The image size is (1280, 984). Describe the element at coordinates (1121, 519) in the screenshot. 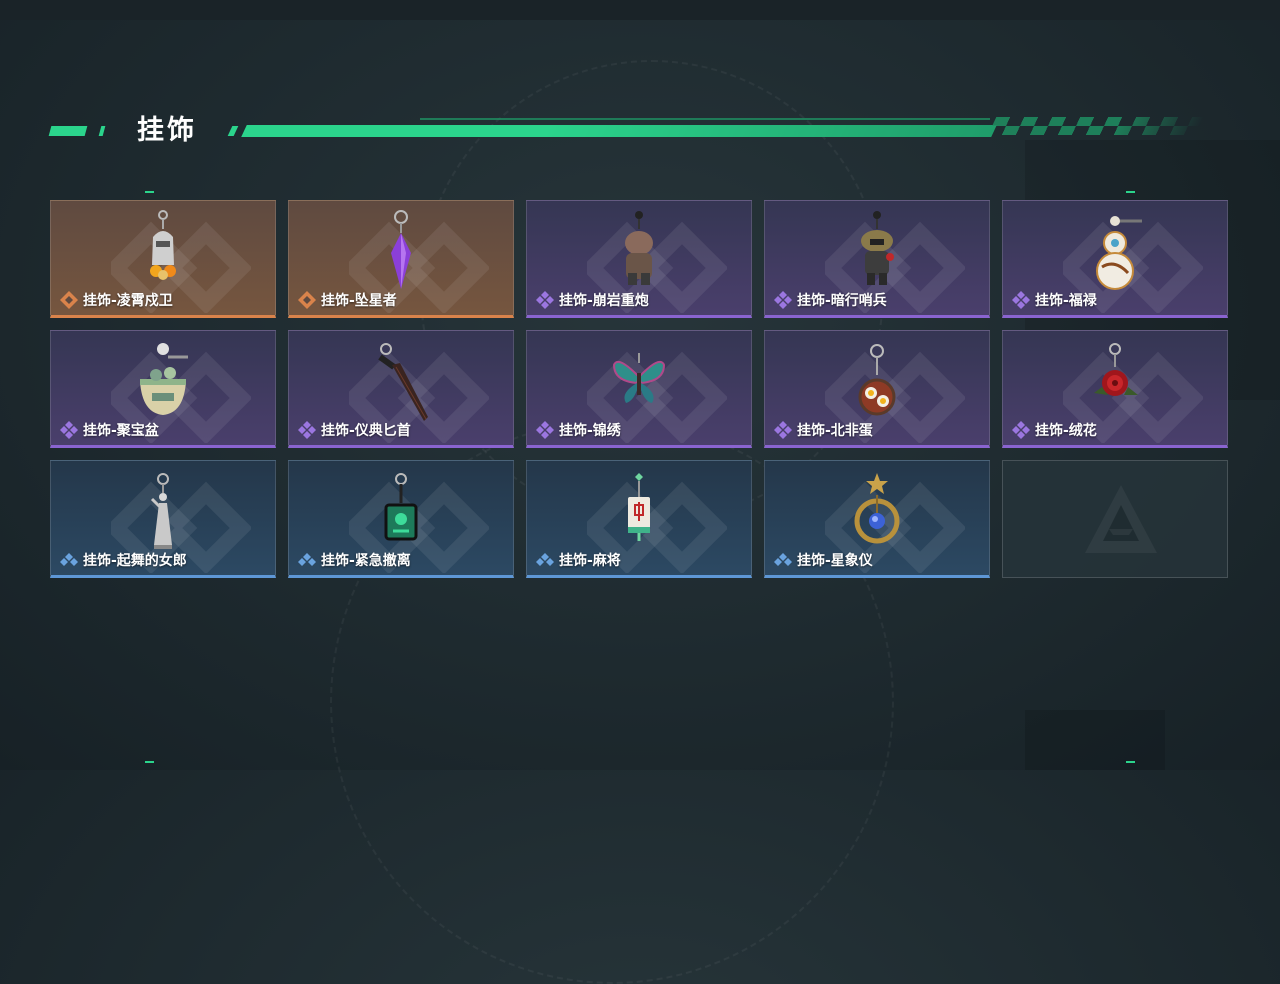

I see `game-logo-icon` at that location.